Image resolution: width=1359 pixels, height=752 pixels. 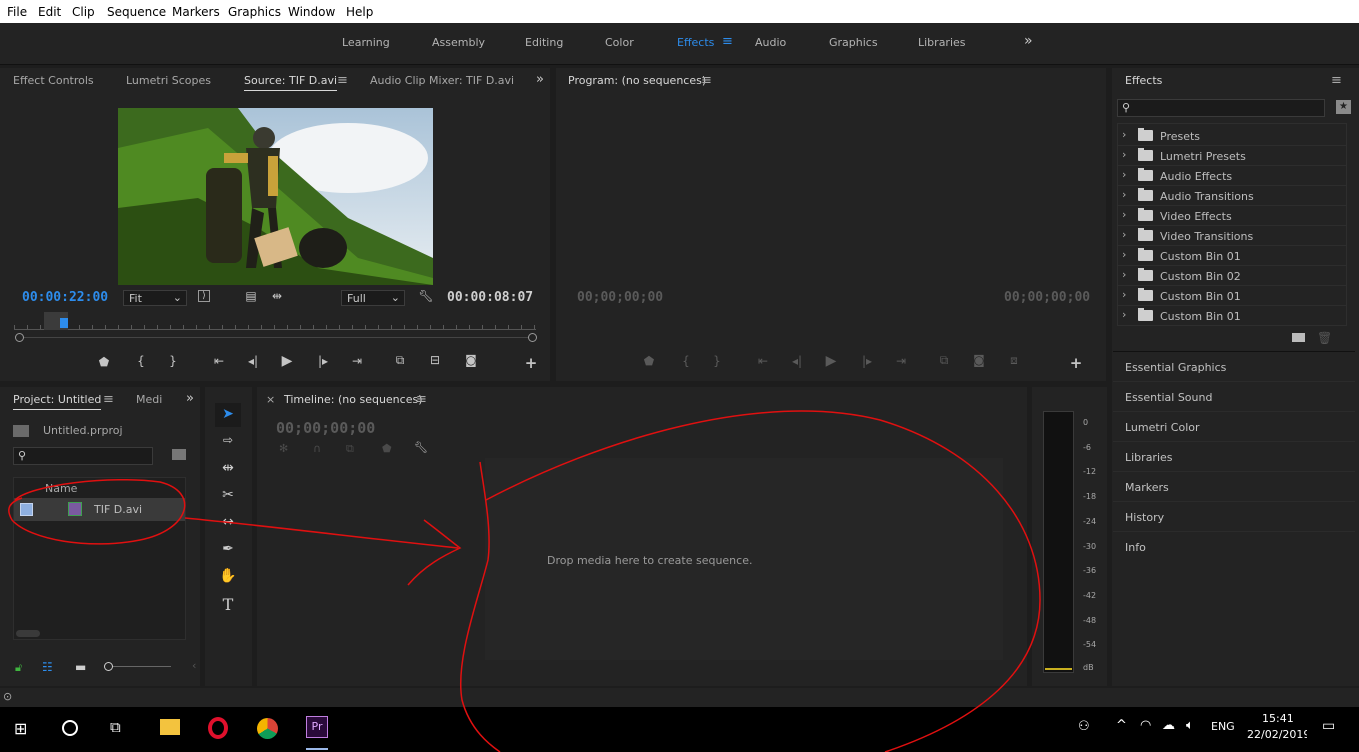 What do you see at coordinates (1232, 176) in the screenshot?
I see `effects-item-audio-effects: › Audio Effects` at bounding box center [1232, 176].